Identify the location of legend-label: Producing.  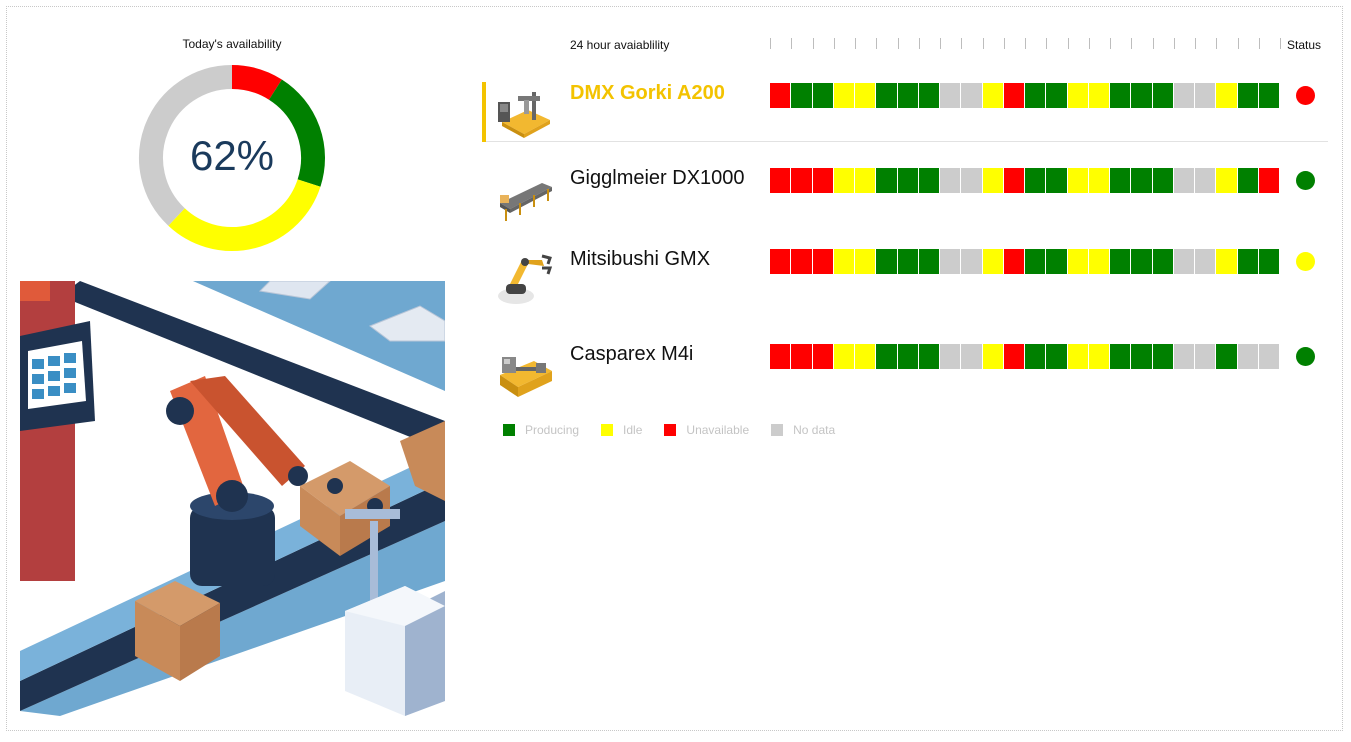
(552, 430).